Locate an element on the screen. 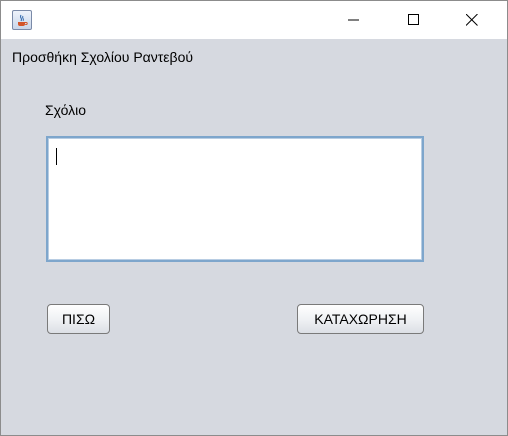  form-header: Προσθήκη Σχολίου Ραντεβού is located at coordinates (103, 57).